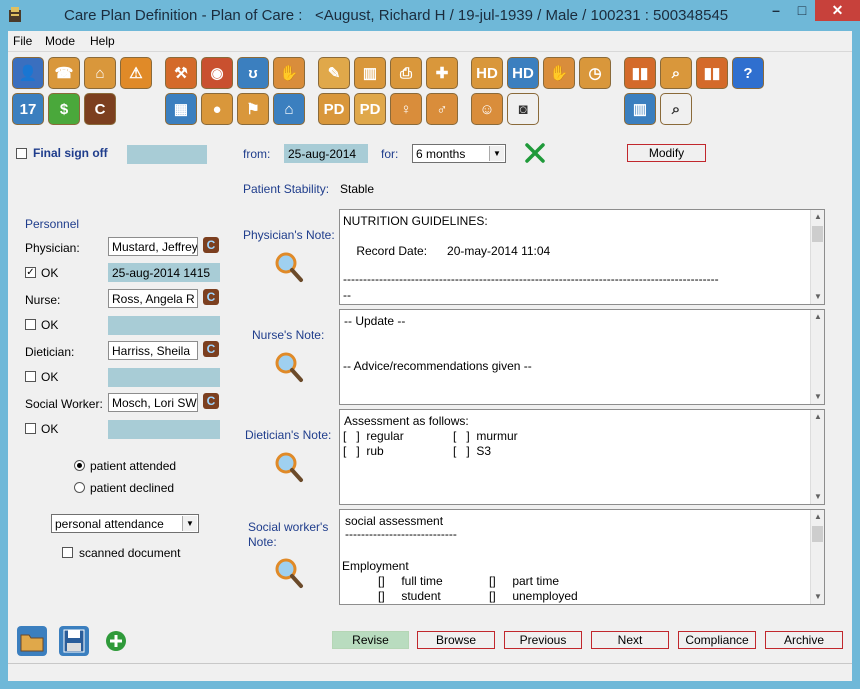 This screenshot has height=689, width=860. What do you see at coordinates (456, 640) in the screenshot?
I see `browse-button: Browse` at bounding box center [456, 640].